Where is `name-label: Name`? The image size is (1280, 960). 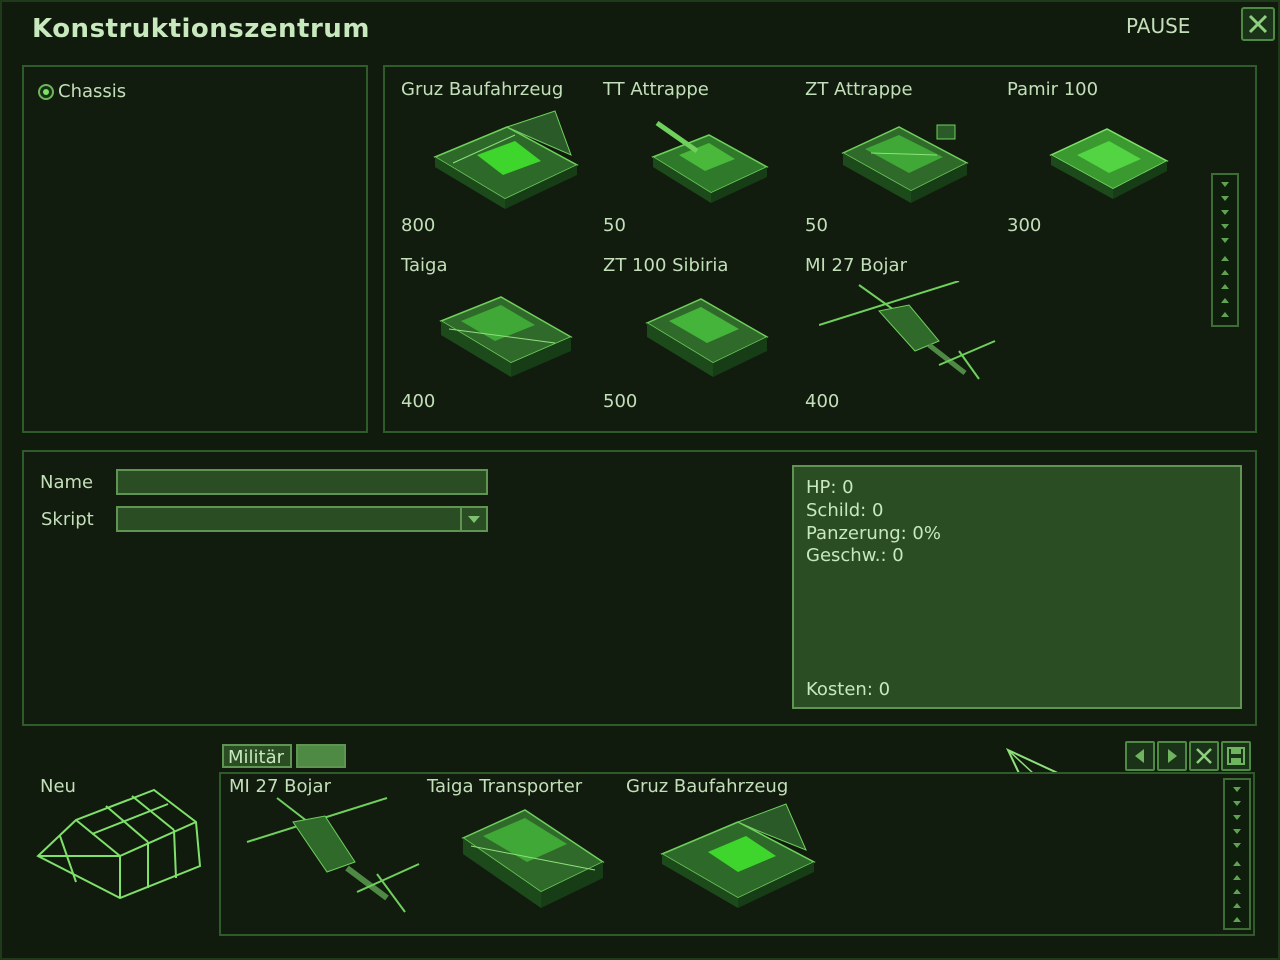
name-label: Name is located at coordinates (67, 482).